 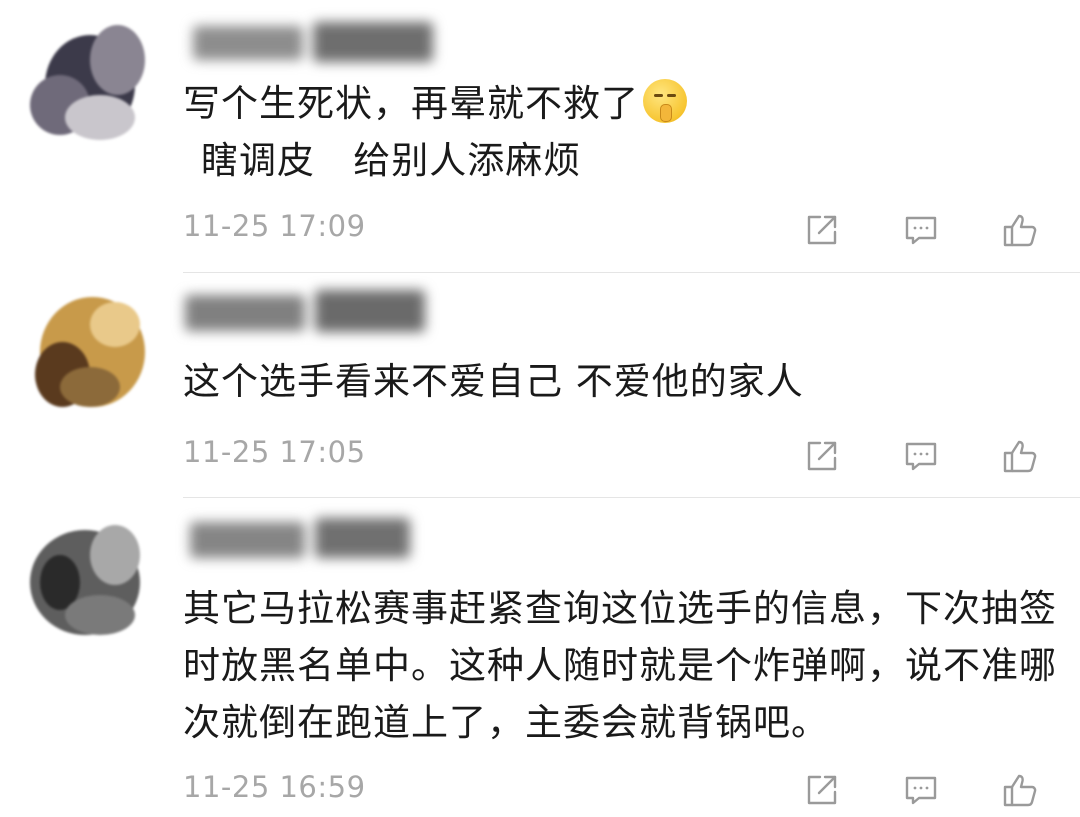 What do you see at coordinates (665, 101) in the screenshot?
I see `shushing-face-icon` at bounding box center [665, 101].